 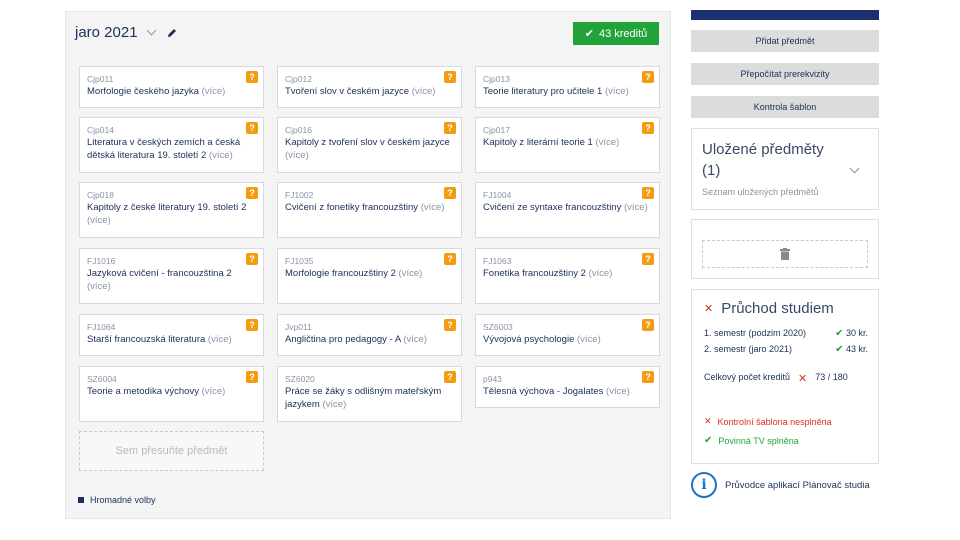 I want to click on recalculate-prerequisites-button: Přepočítat prerekvizity, so click(x=785, y=74).